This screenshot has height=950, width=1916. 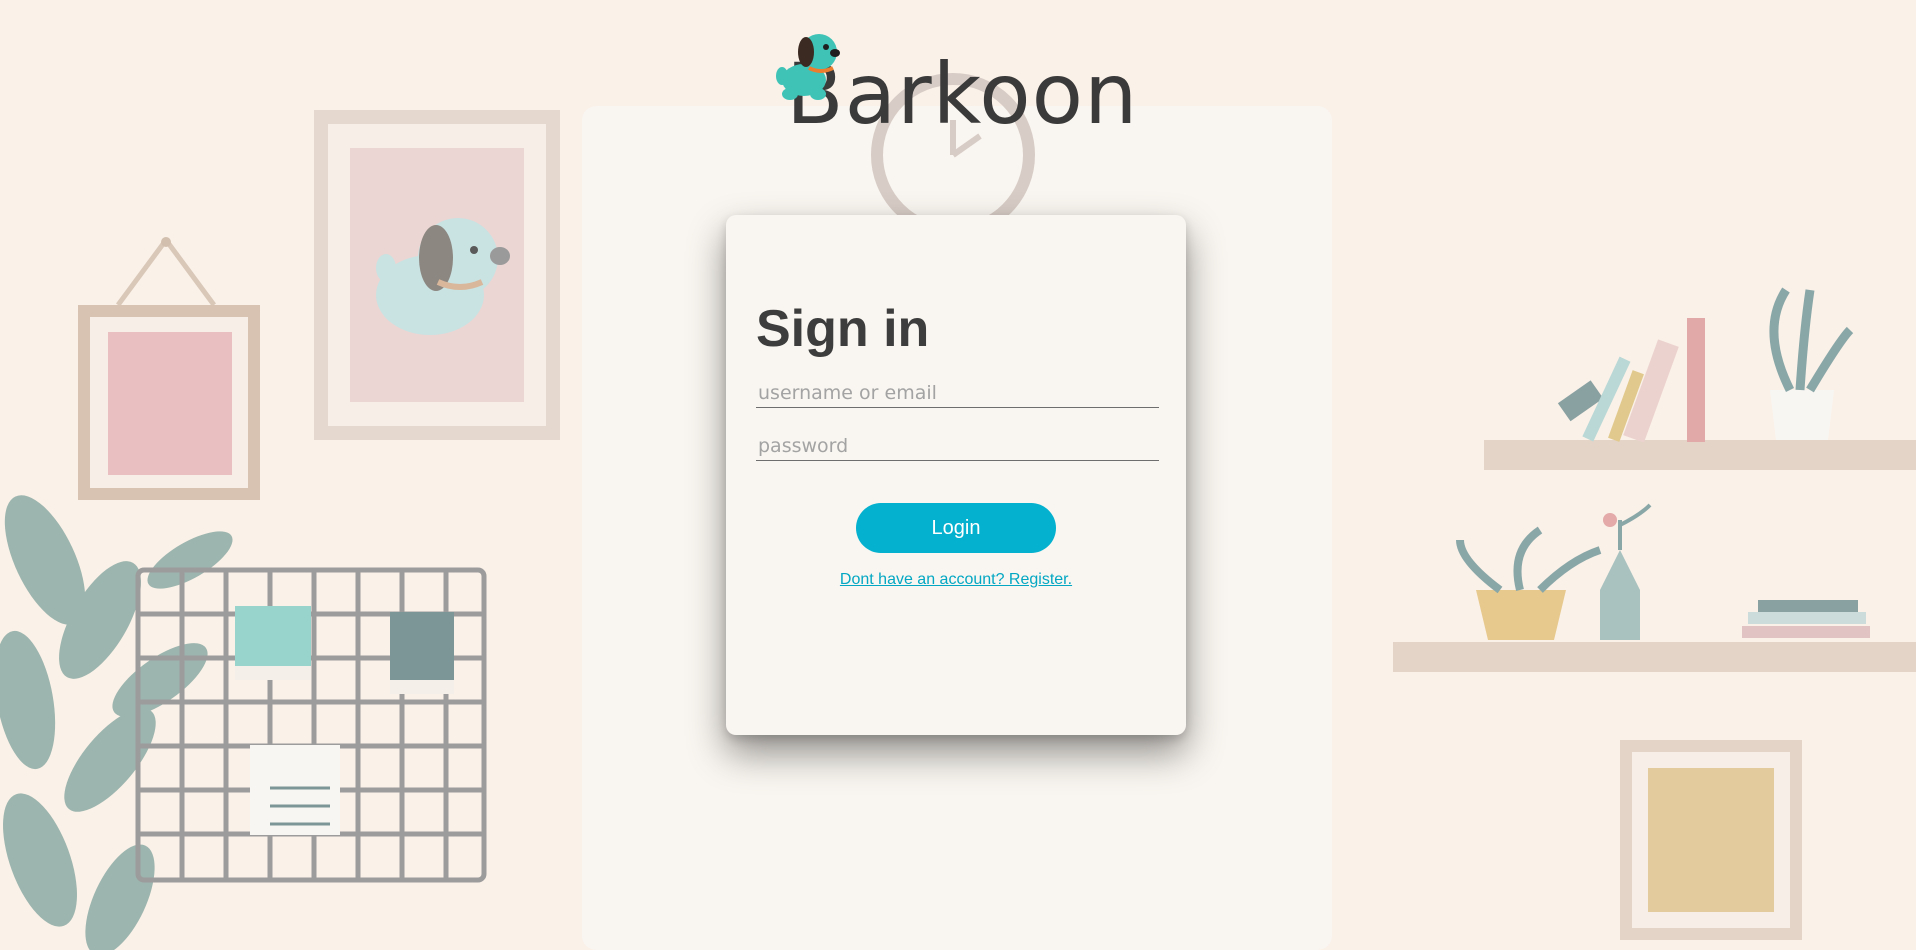 I want to click on framed-puppy-illustration, so click(x=437, y=275).